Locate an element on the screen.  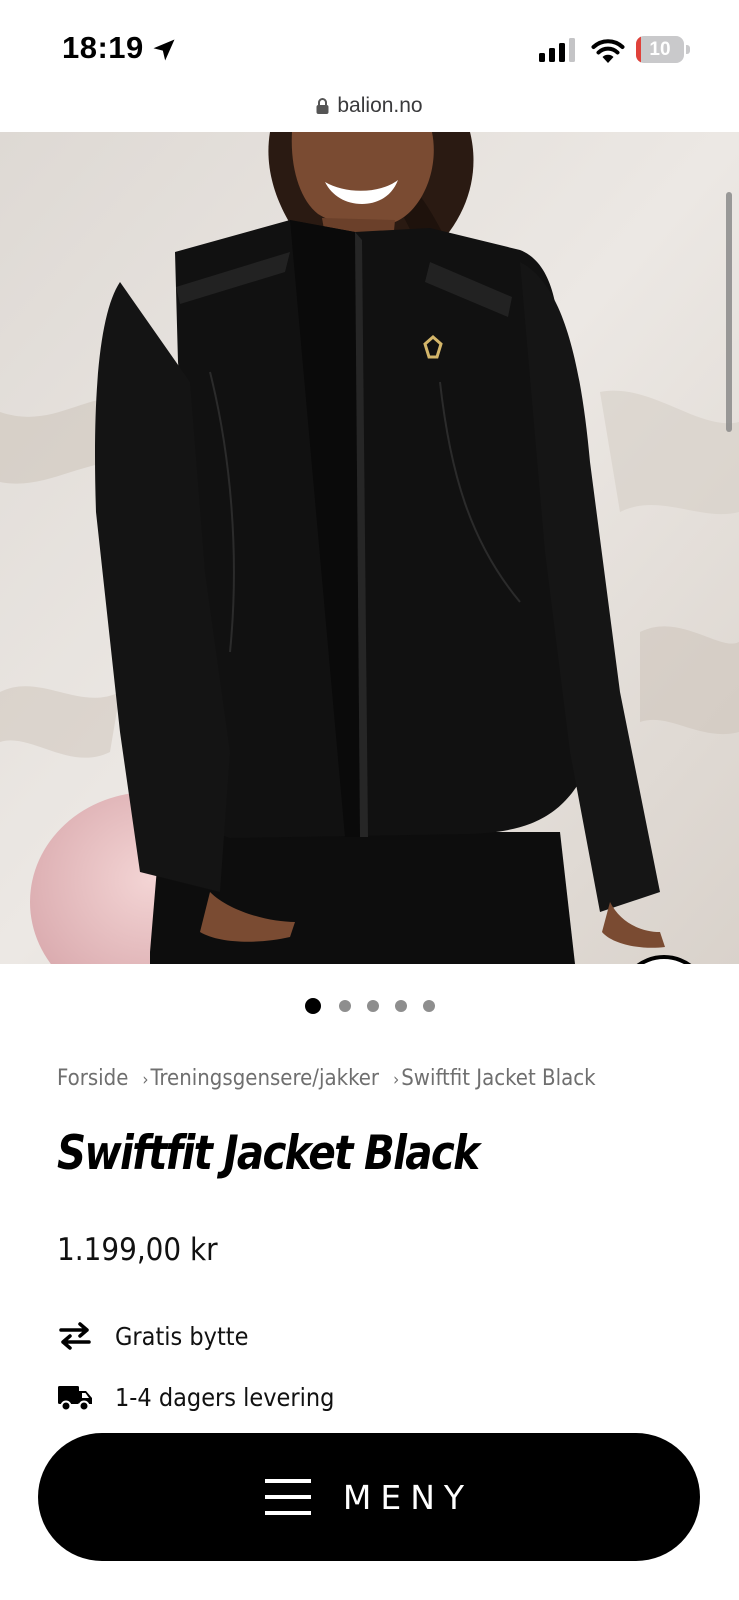
address-bar: balion.no is located at coordinates (369, 110).